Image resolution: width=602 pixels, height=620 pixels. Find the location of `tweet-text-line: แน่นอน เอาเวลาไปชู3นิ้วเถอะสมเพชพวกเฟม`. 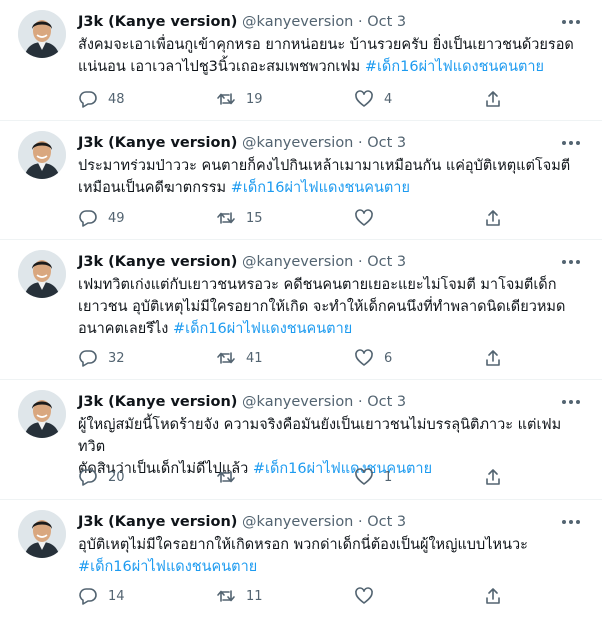

tweet-text-line: แน่นอน เอาเวลาไปชู3นิ้วเถอะสมเพชพวกเฟม is located at coordinates (219, 67).